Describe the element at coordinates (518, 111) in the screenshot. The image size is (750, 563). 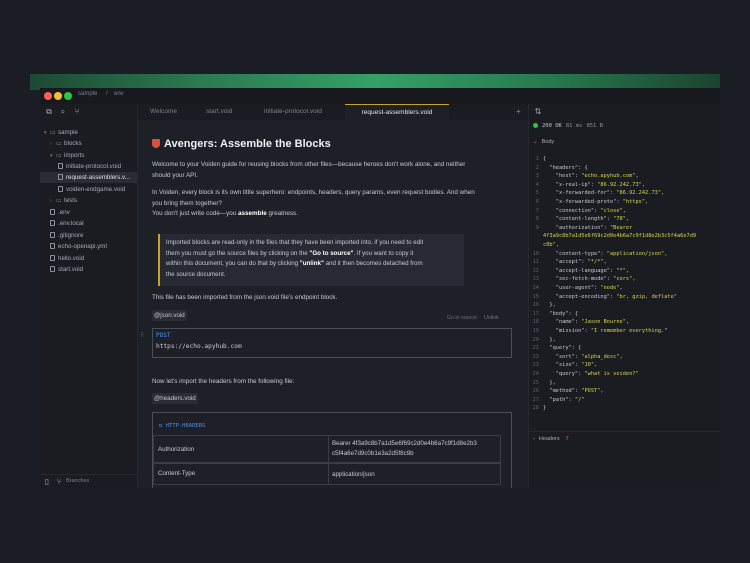
I see `plus-icon: +` at that location.